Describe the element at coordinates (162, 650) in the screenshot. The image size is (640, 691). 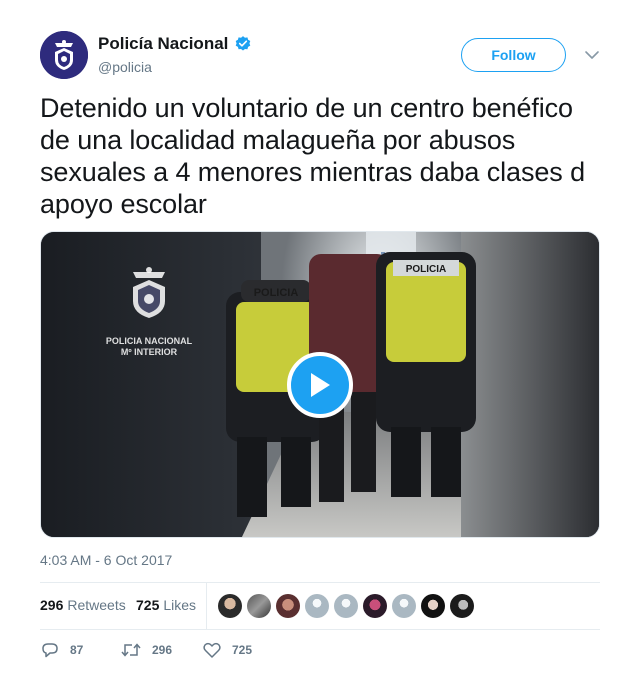
I see `retweet-count: 296` at that location.